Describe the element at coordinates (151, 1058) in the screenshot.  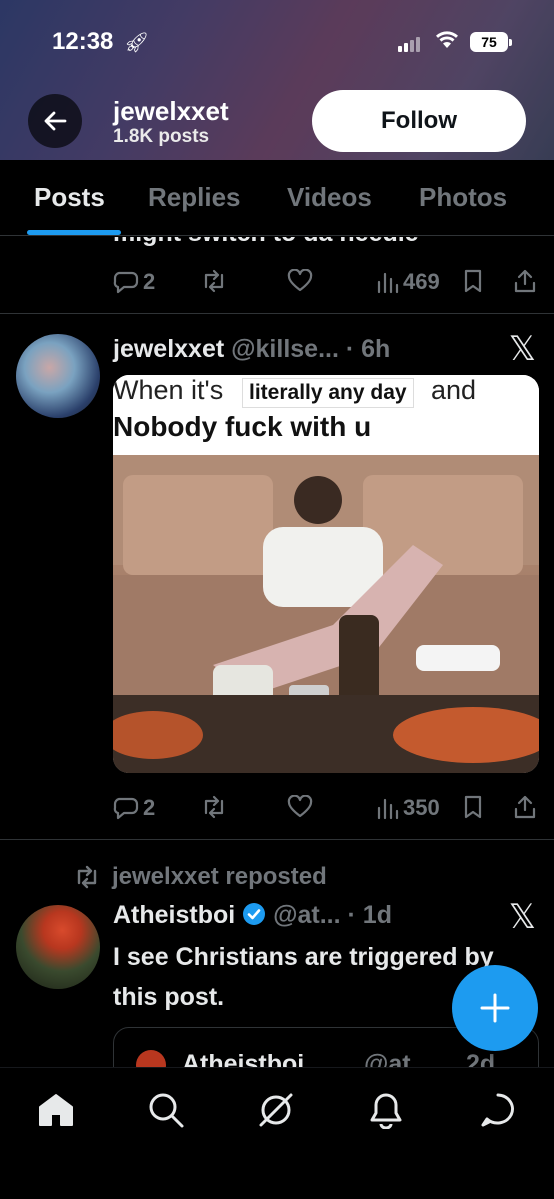
I see `quote-avatar` at that location.